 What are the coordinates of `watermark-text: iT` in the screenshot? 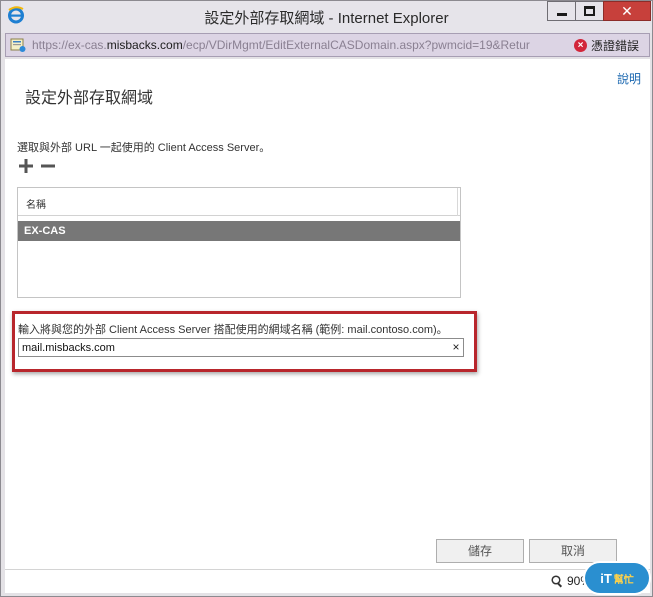 It's located at (606, 578).